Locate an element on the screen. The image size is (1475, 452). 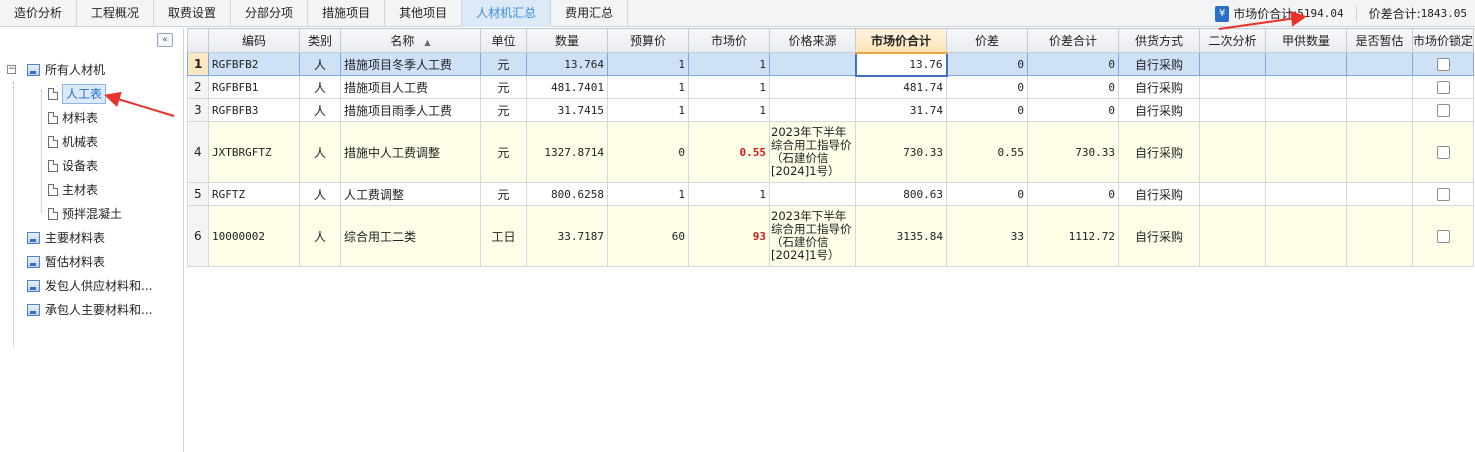
market-total-cell: 800.63 is located at coordinates (901, 194).